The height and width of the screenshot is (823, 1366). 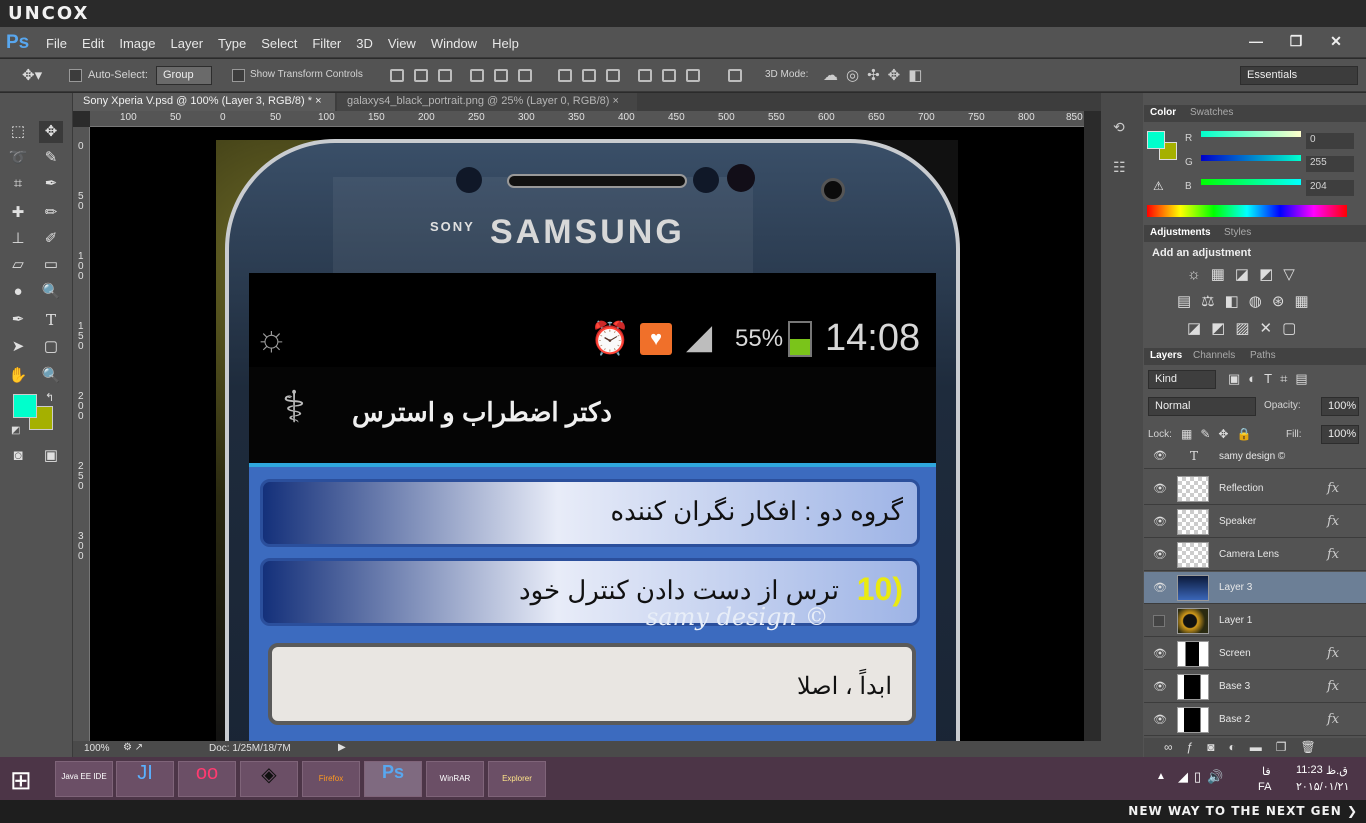 I want to click on lasso-tool-icon: ➰, so click(x=18, y=158).